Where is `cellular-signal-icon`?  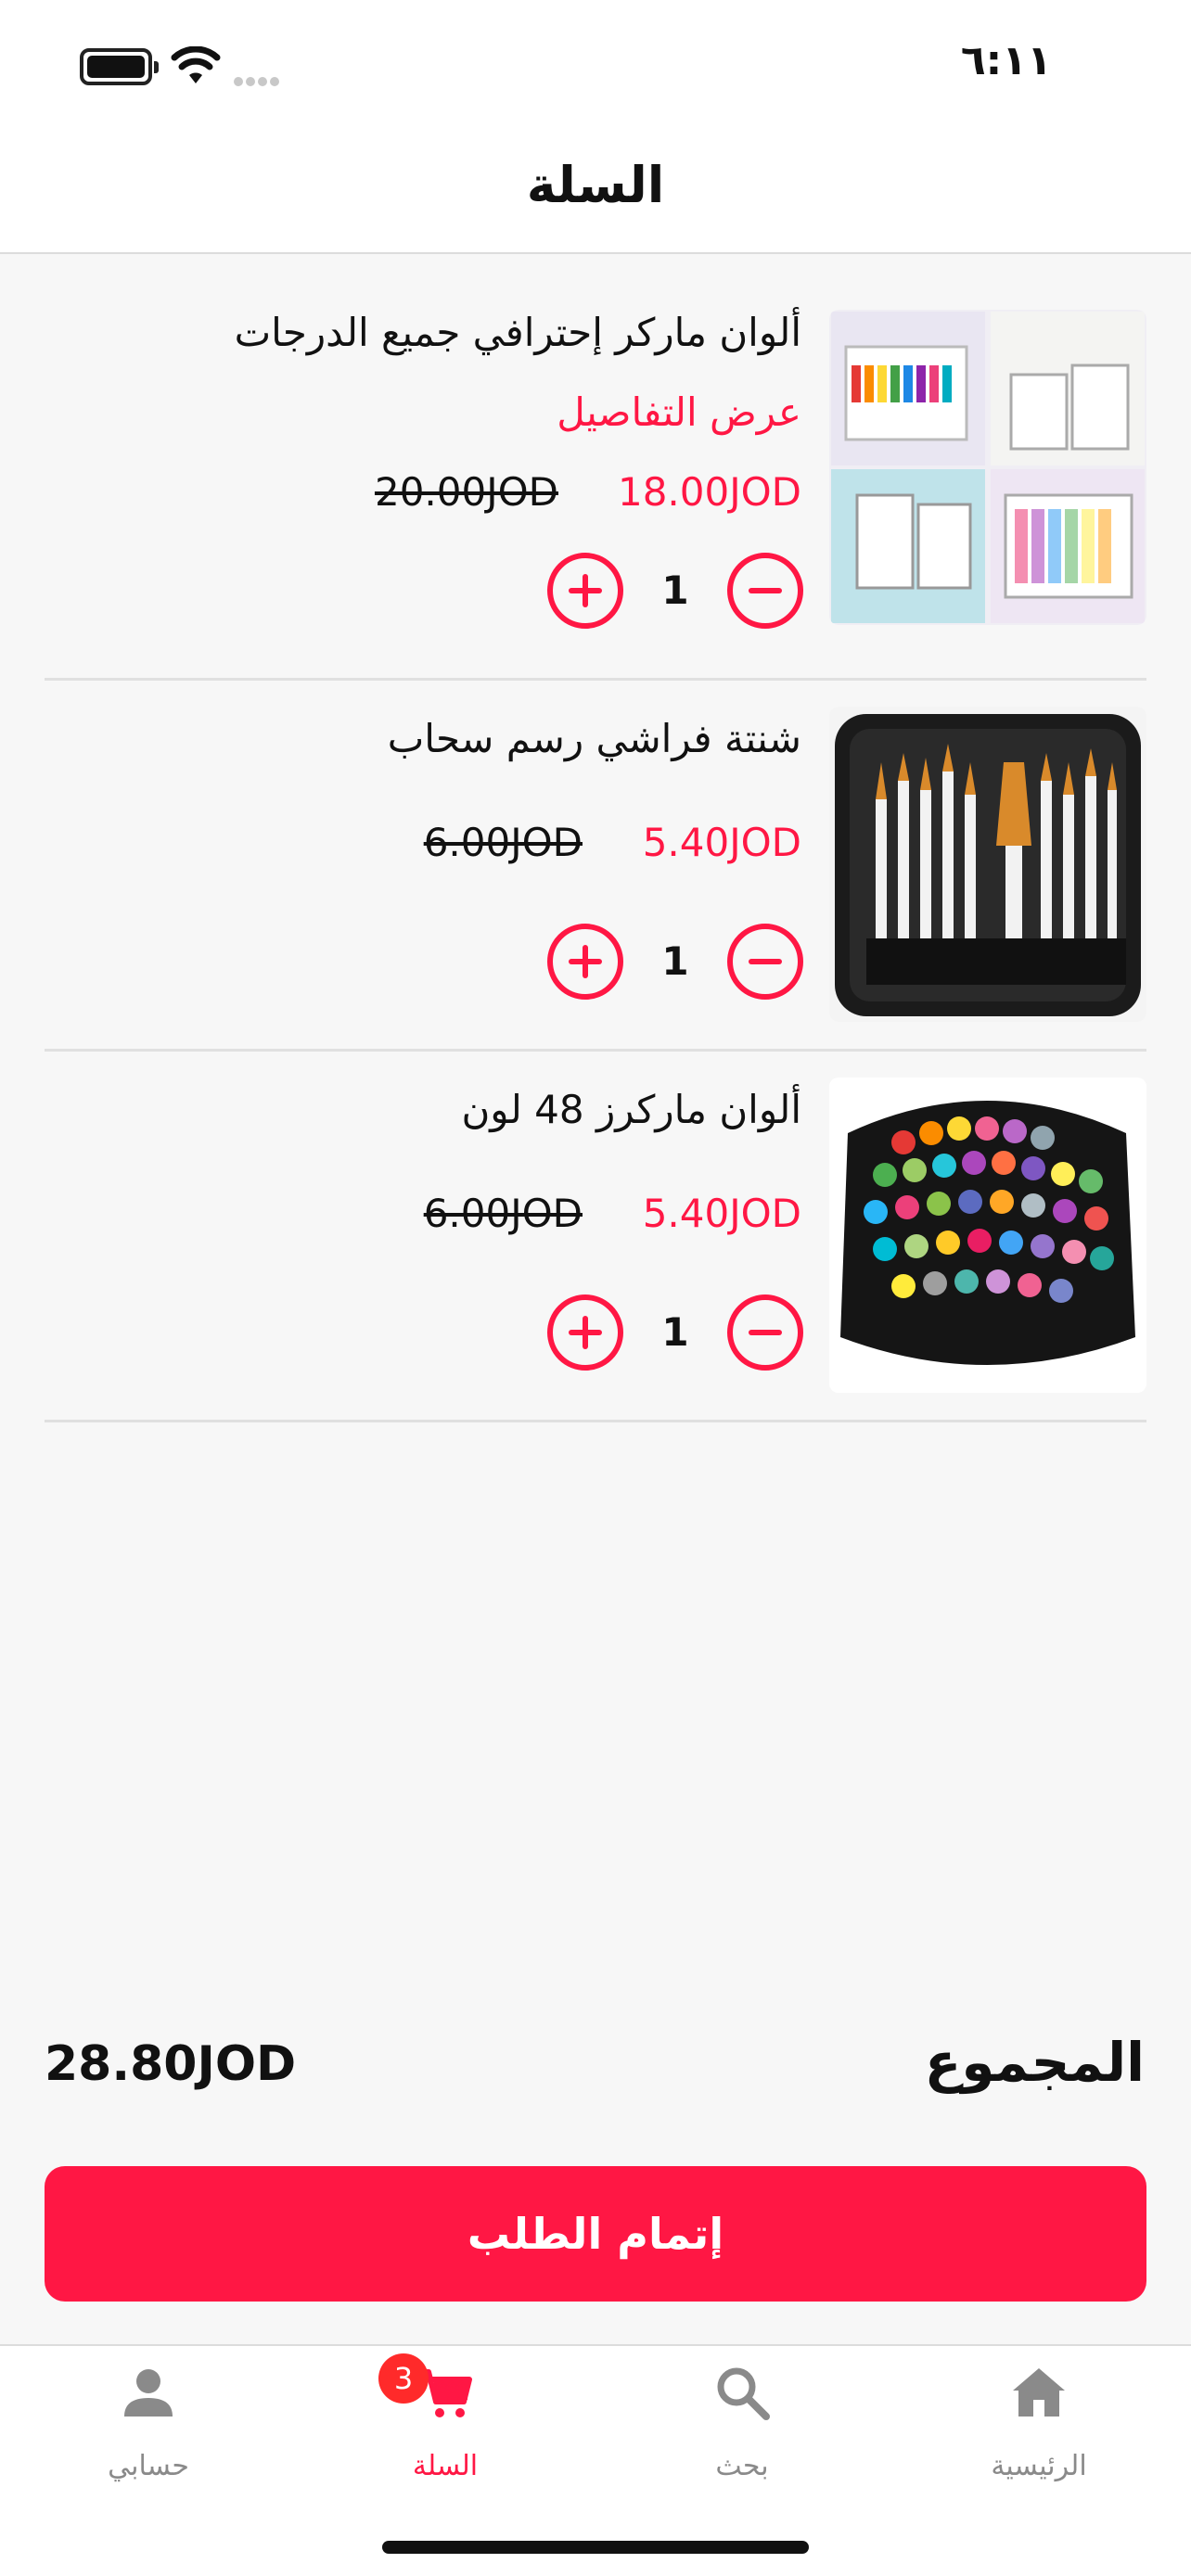
cellular-signal-icon is located at coordinates (262, 79).